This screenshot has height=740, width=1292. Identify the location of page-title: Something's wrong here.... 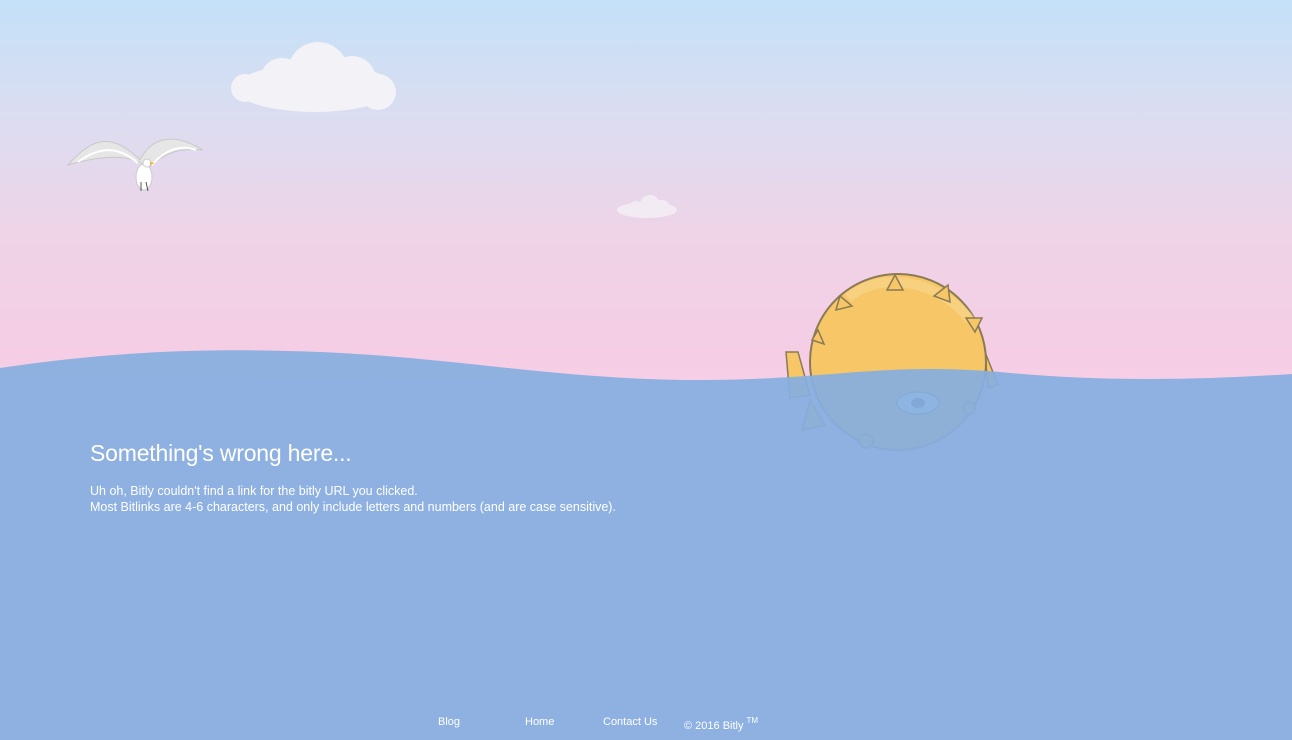
(221, 453).